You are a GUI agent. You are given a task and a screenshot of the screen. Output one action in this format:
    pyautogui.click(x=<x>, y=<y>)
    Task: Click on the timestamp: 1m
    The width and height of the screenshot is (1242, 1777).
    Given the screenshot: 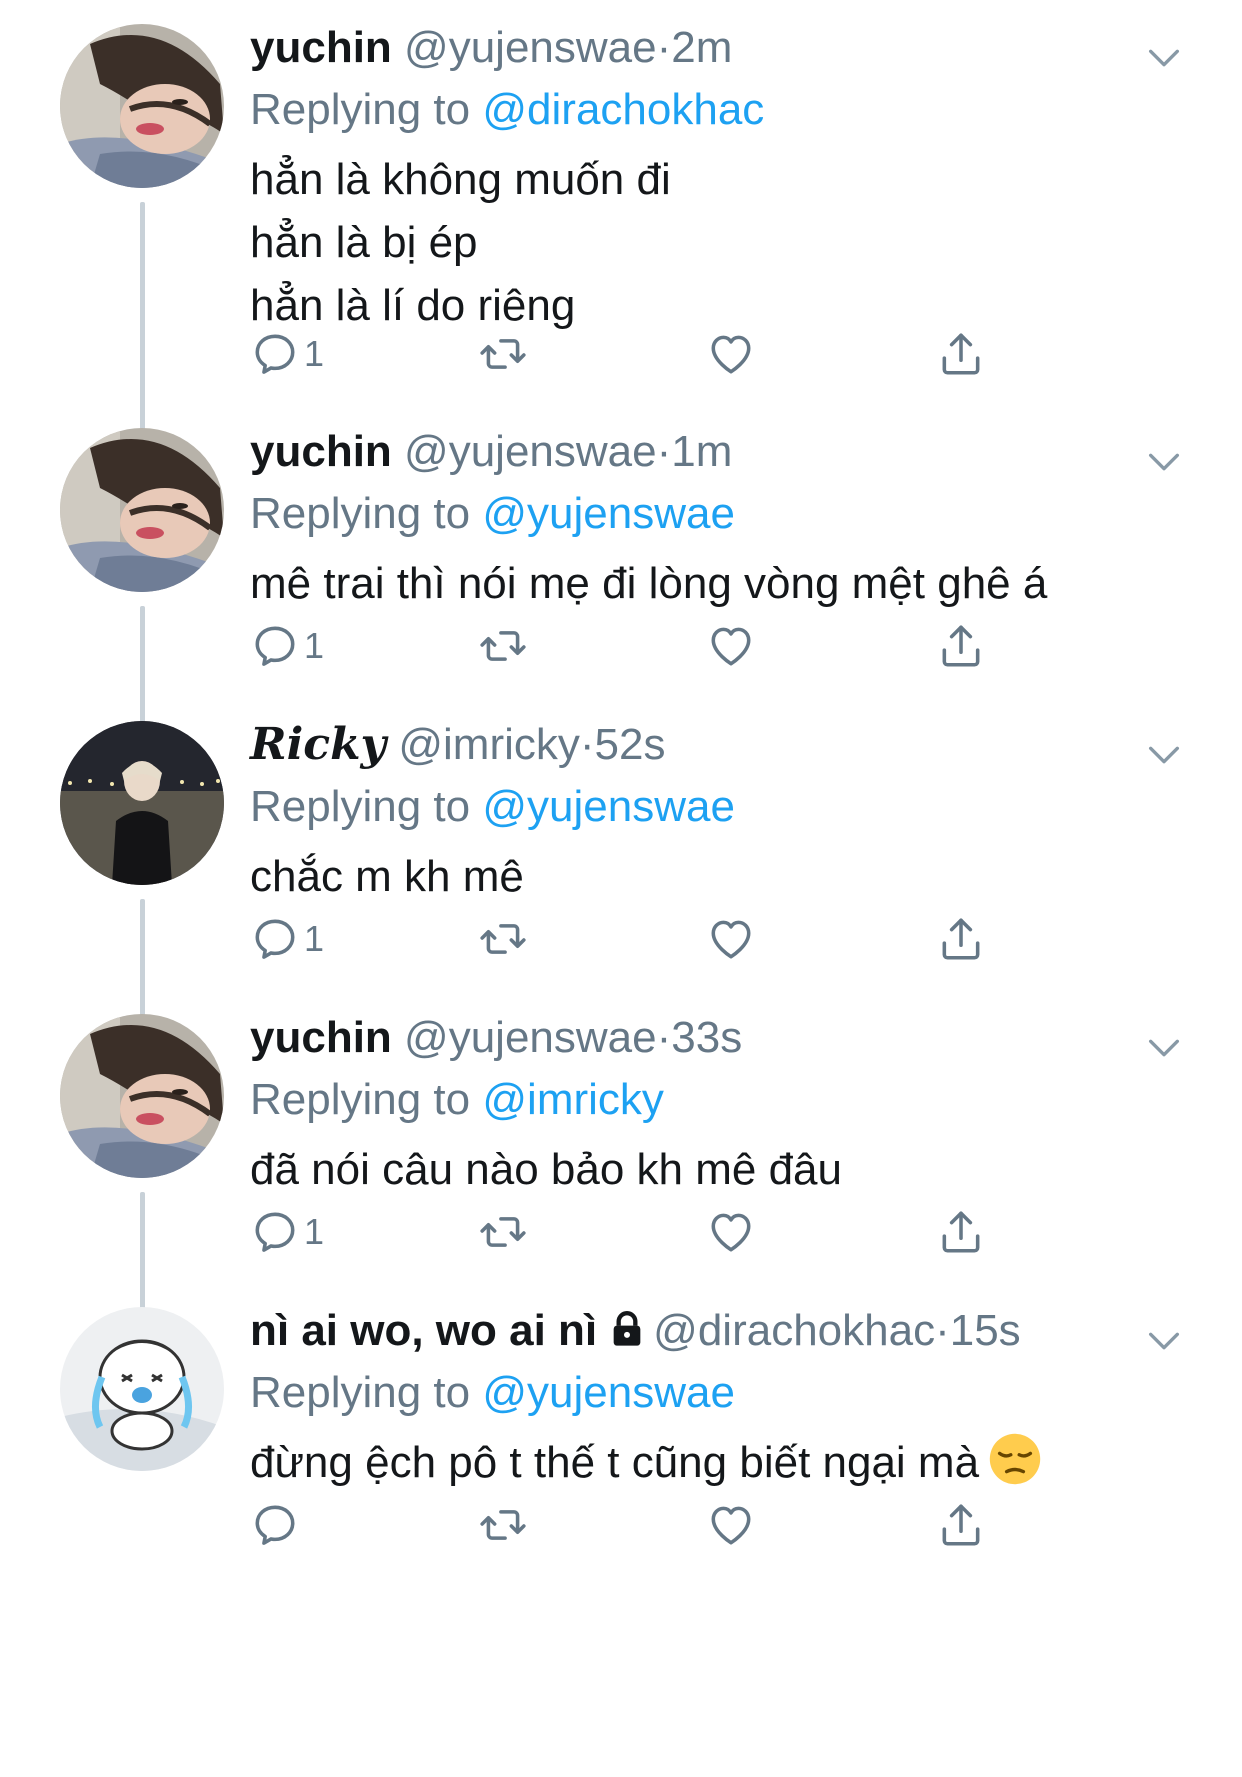 What is the action you would take?
    pyautogui.click(x=701, y=451)
    